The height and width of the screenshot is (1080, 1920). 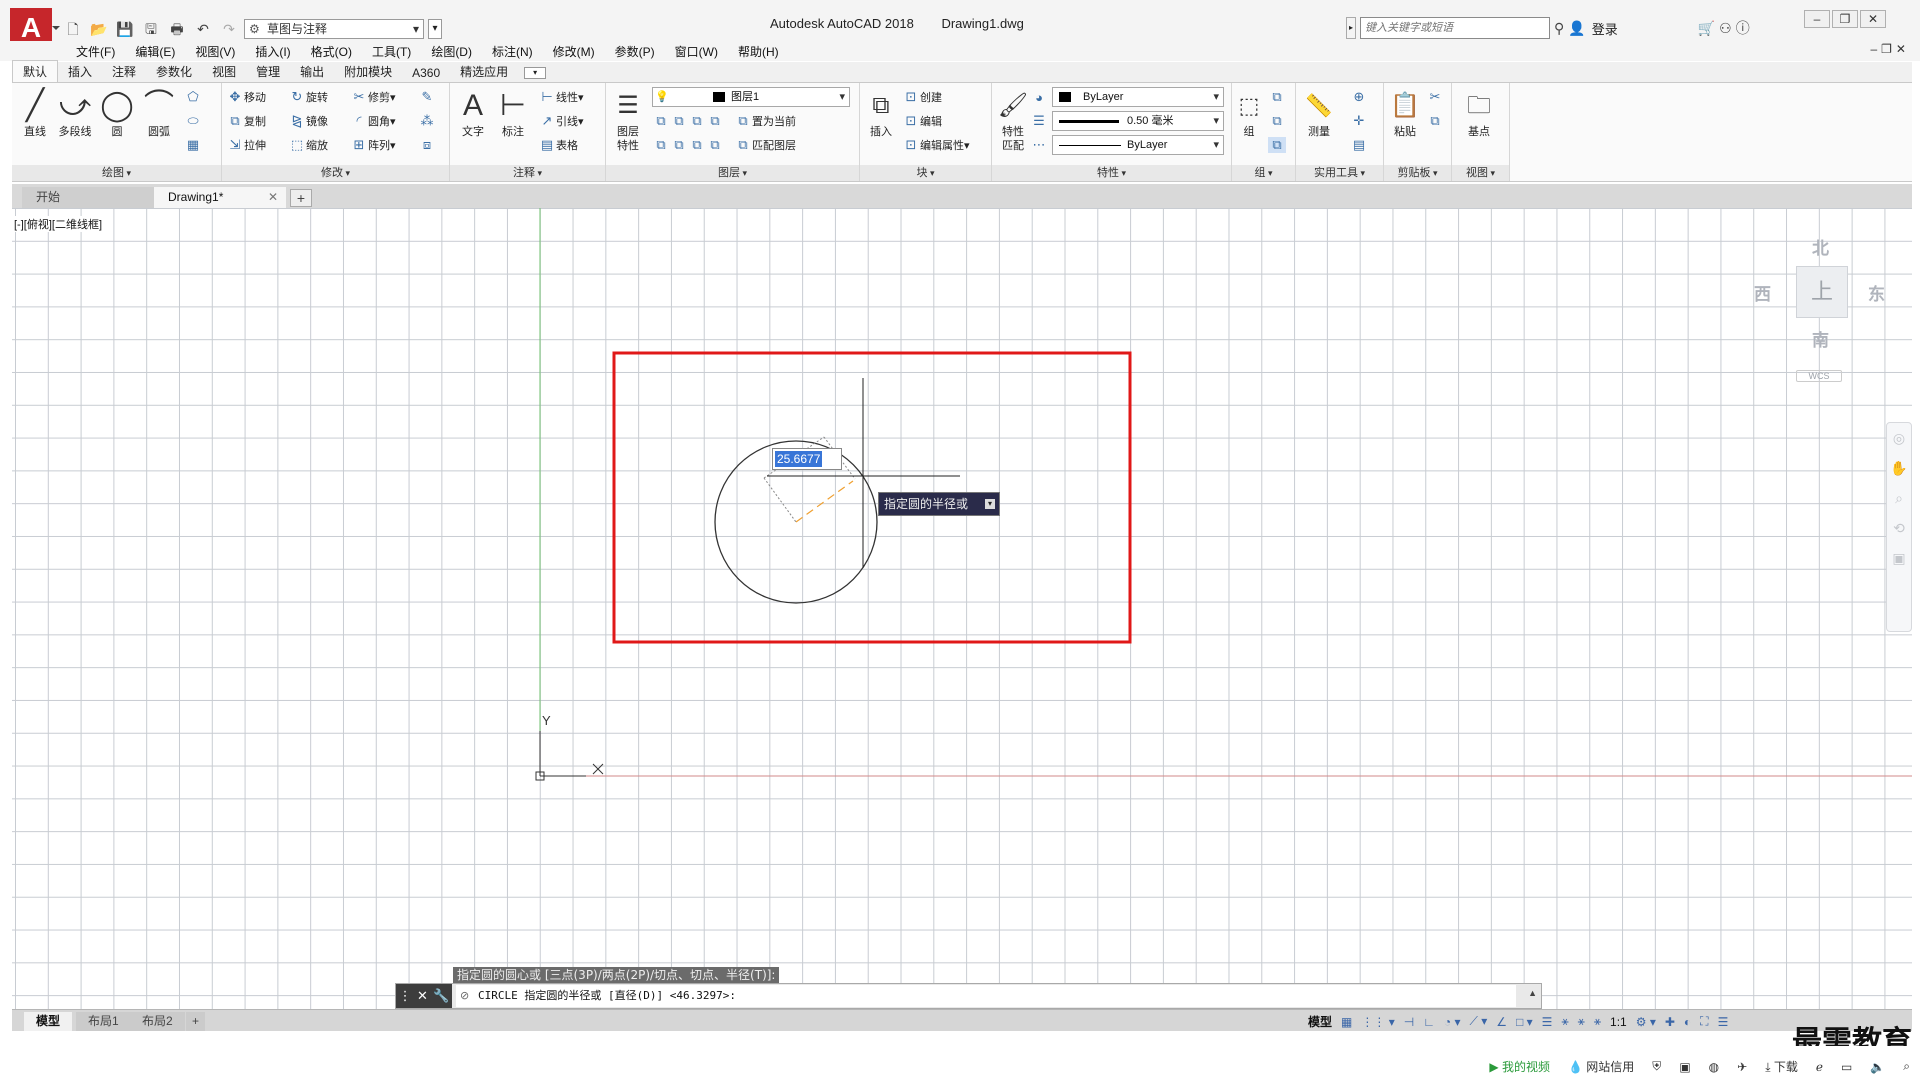 I want to click on match-properties-button: 🖌 特性匹配, so click(x=1013, y=120).